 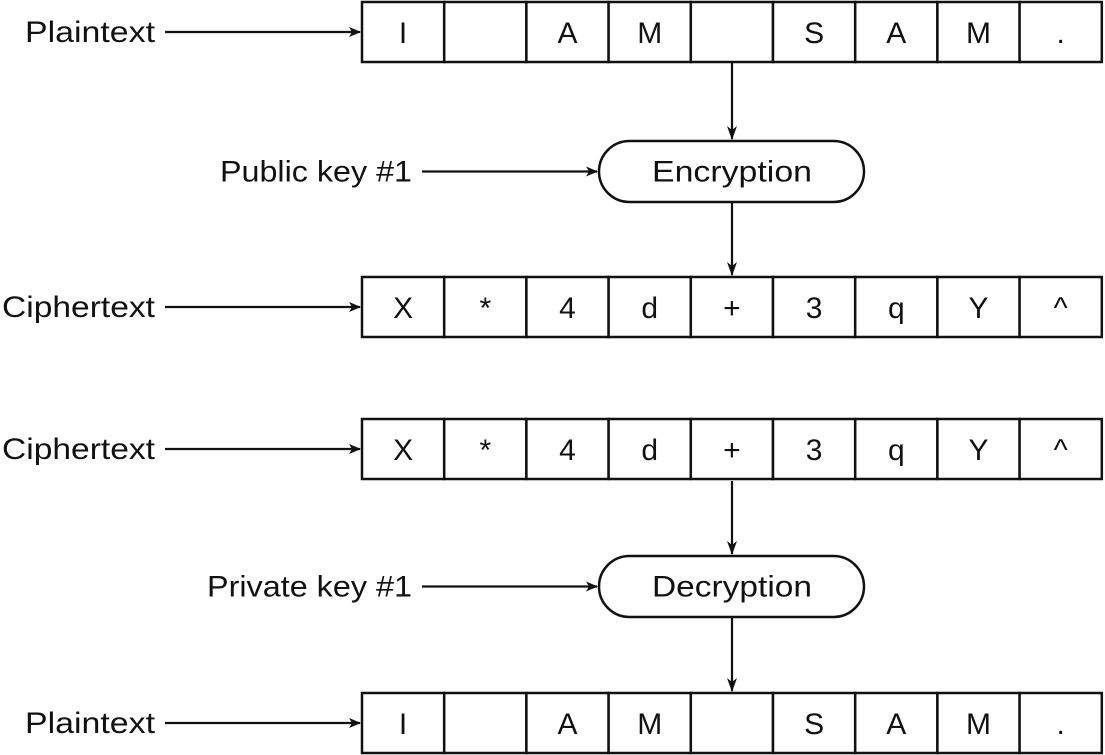 I want to click on process-name: Decryption, so click(x=732, y=587).